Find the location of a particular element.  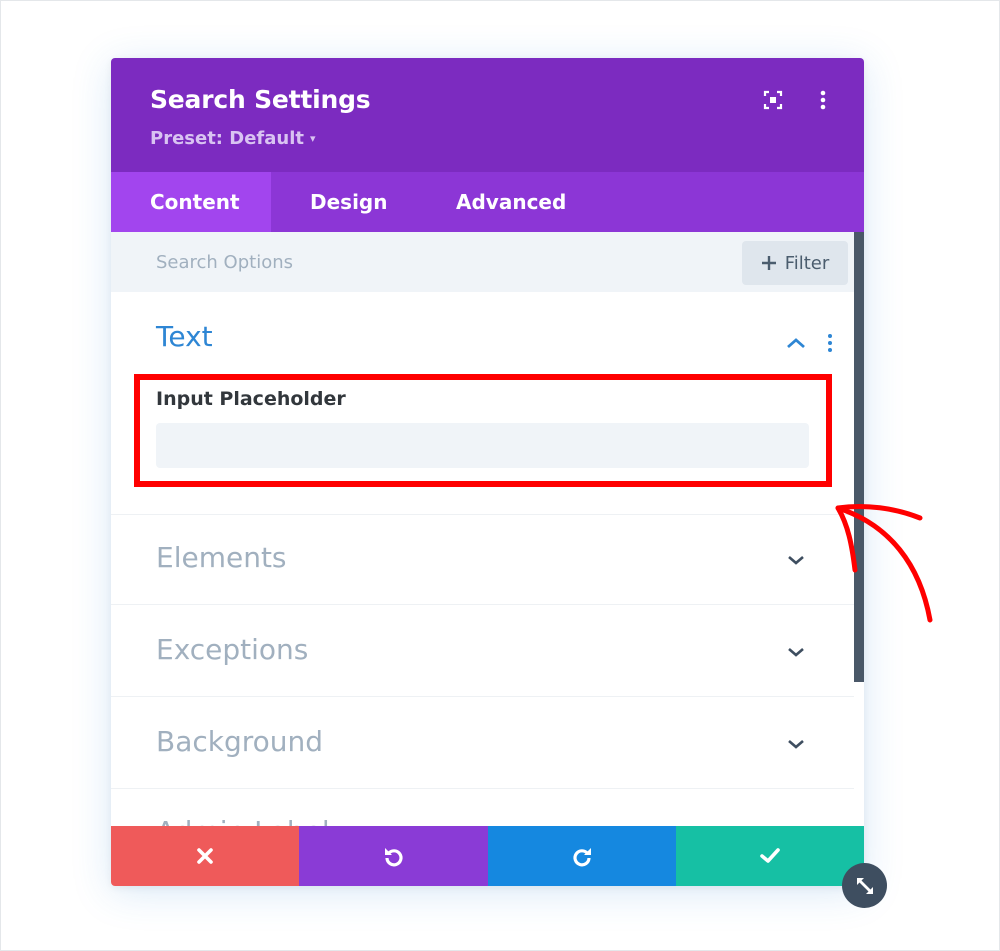

filter-button: Filter is located at coordinates (795, 263).